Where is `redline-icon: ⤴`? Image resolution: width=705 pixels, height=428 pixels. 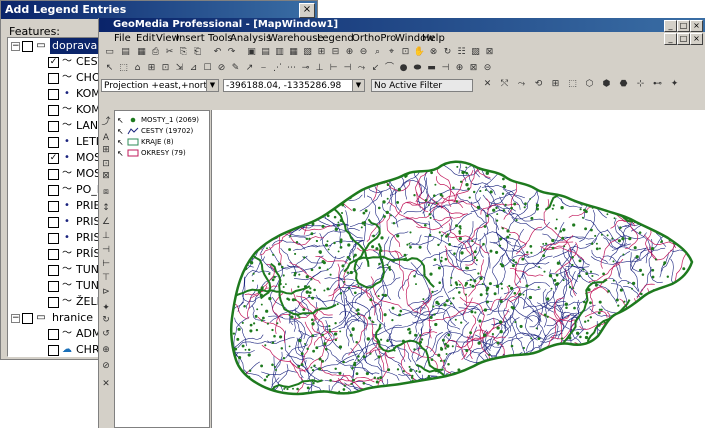 redline-icon: ⤴ is located at coordinates (106, 122).